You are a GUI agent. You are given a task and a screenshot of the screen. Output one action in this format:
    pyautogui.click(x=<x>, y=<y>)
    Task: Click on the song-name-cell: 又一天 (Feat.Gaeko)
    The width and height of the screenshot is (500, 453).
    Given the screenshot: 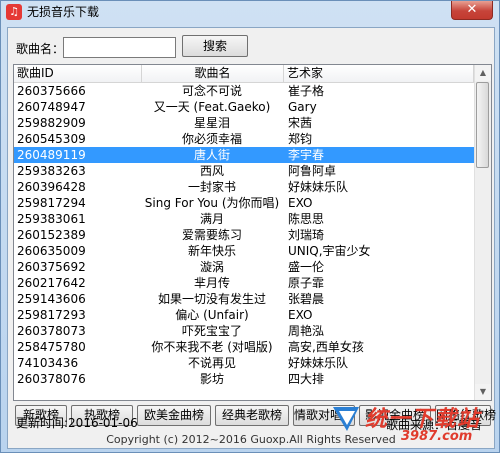 What is the action you would take?
    pyautogui.click(x=212, y=107)
    